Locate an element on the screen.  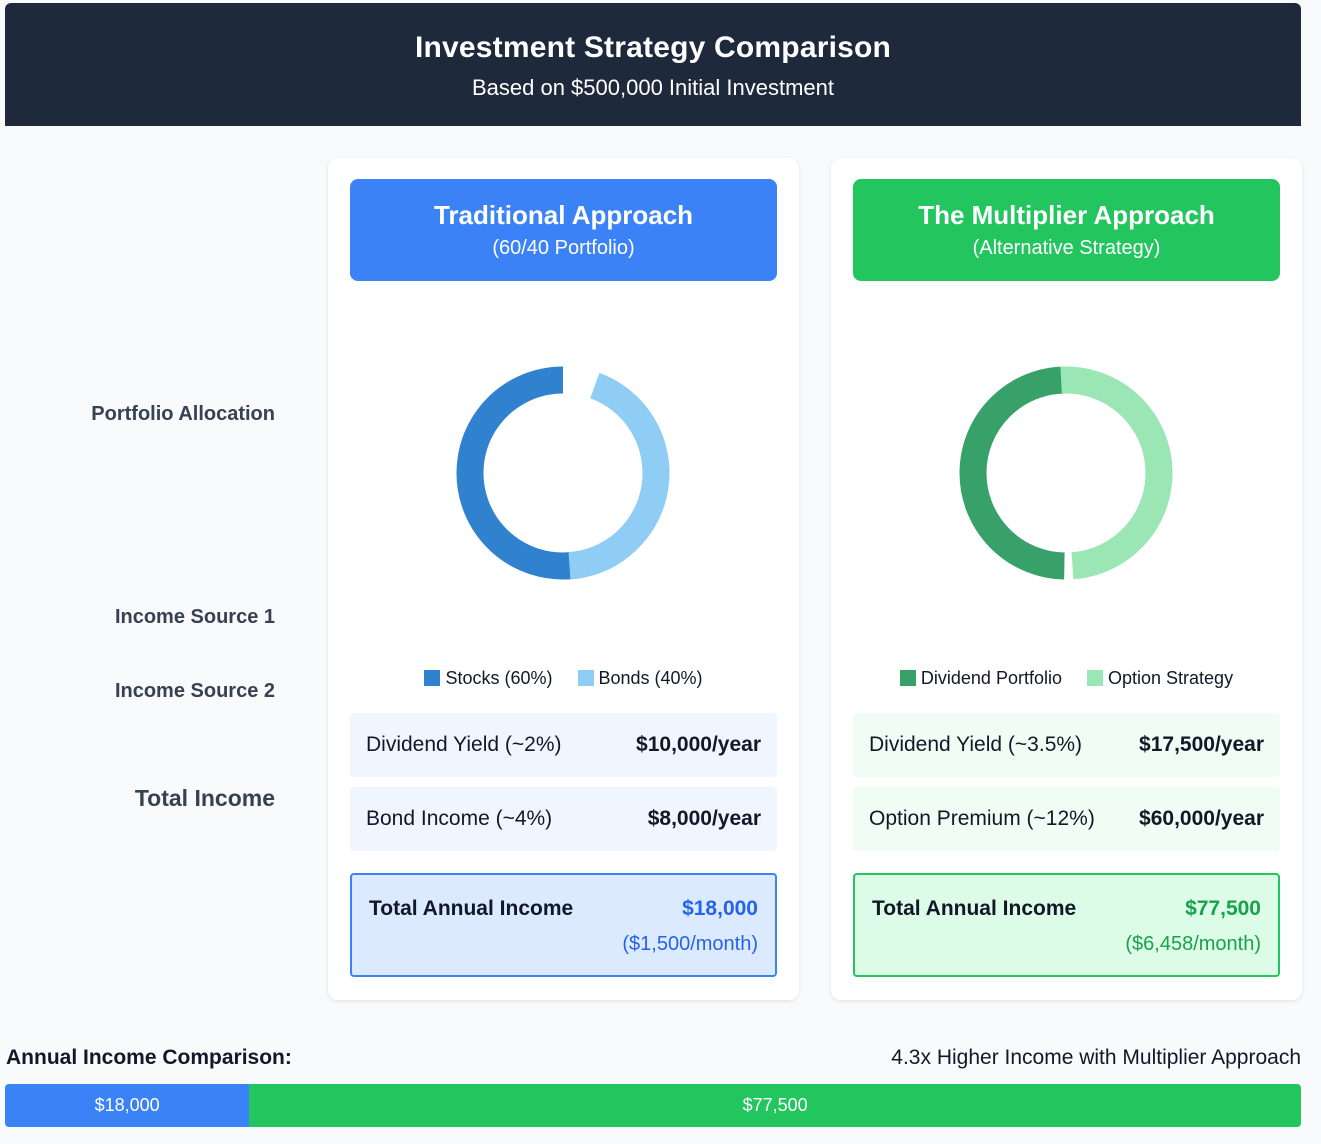
legend-item-bonds: Bonds (40%) is located at coordinates (640, 678).